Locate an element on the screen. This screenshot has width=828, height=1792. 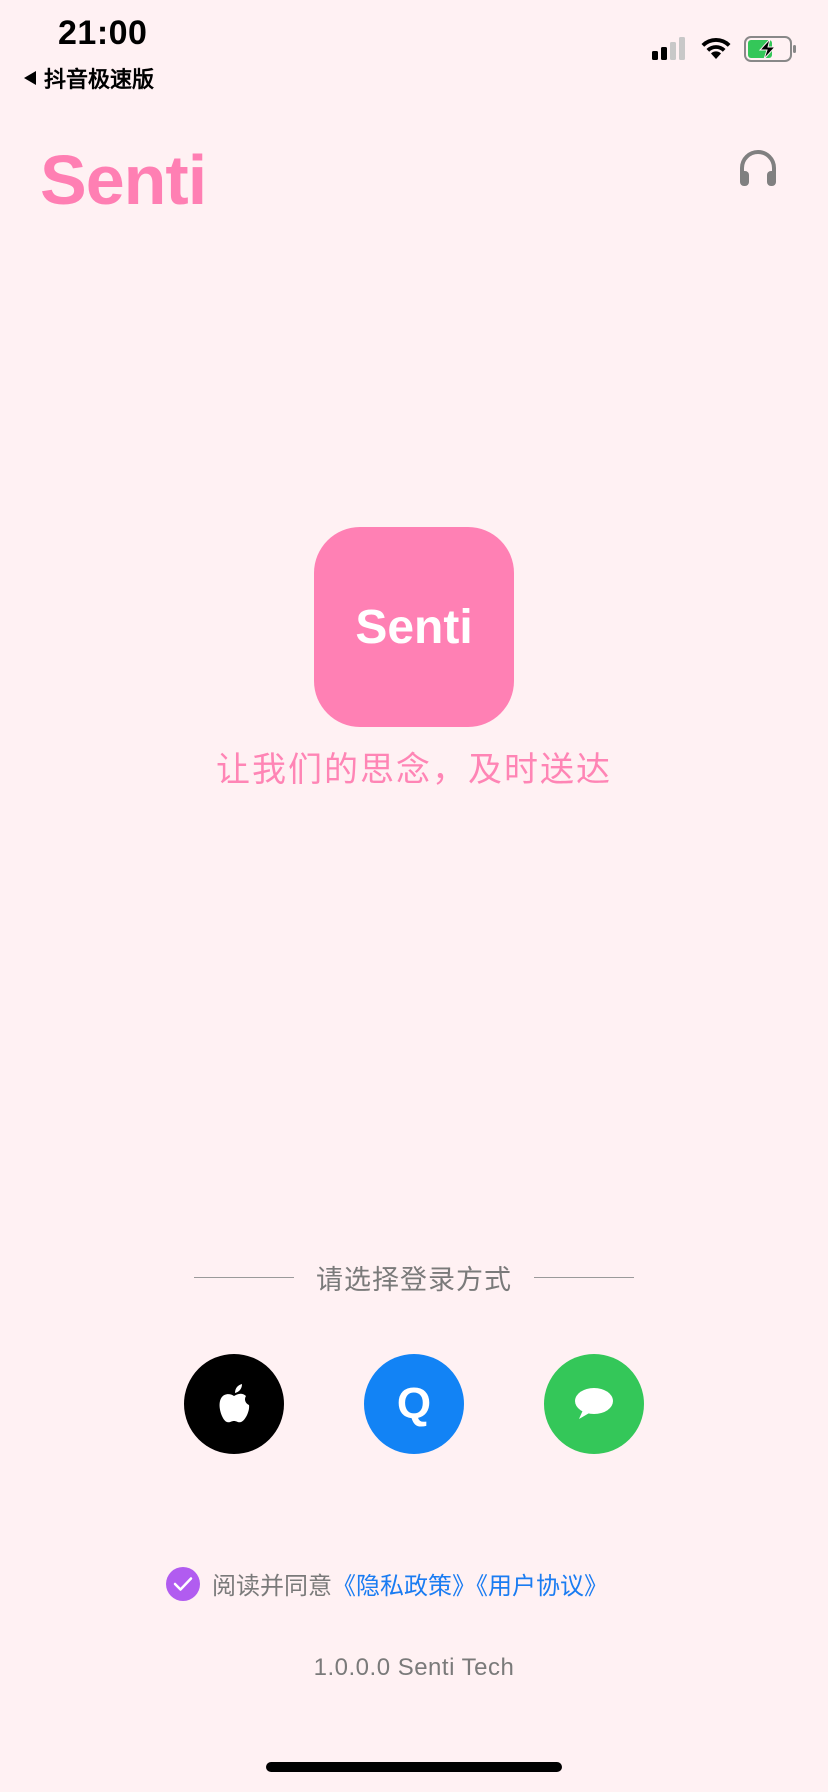
headphone-button is located at coordinates (758, 168).